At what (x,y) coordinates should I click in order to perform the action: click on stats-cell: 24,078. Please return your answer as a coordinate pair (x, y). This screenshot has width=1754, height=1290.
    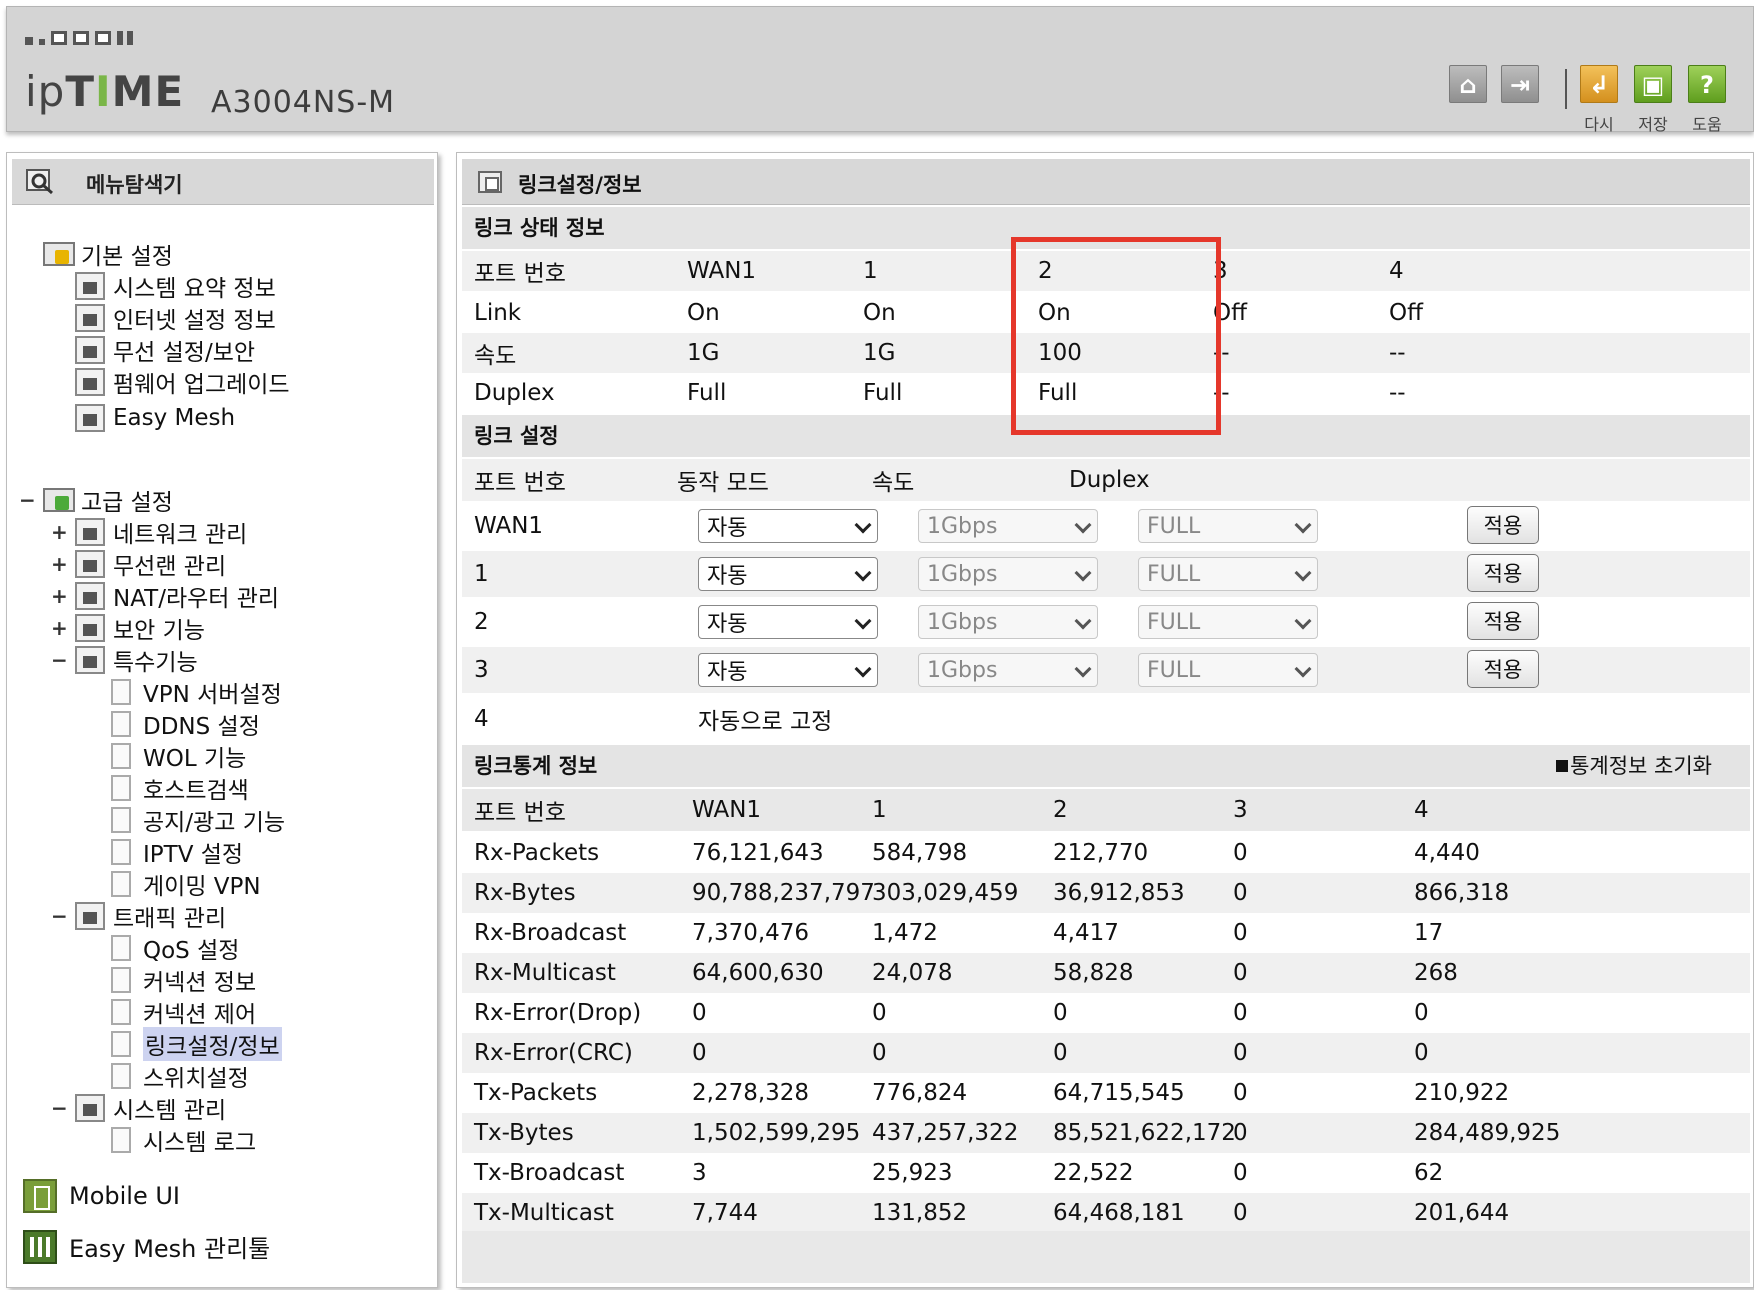
    Looking at the image, I should click on (912, 973).